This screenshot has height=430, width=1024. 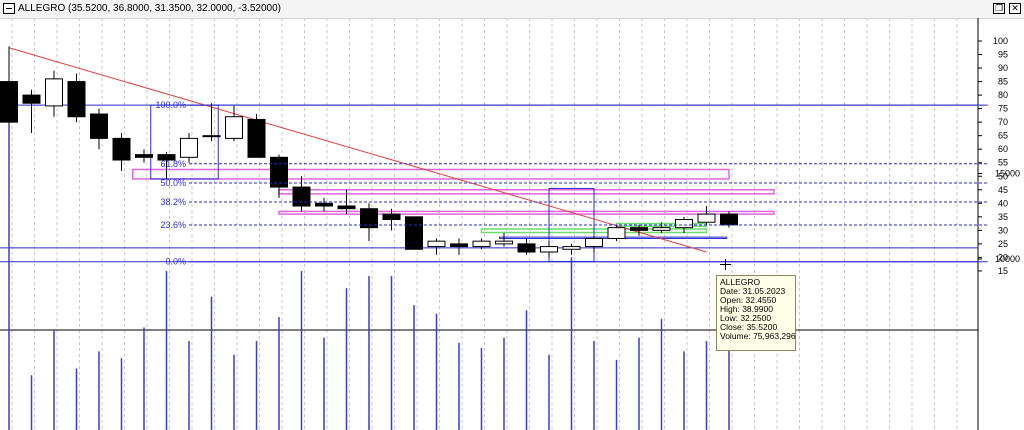 What do you see at coordinates (999, 8) in the screenshot?
I see `restore-button: ❐` at bounding box center [999, 8].